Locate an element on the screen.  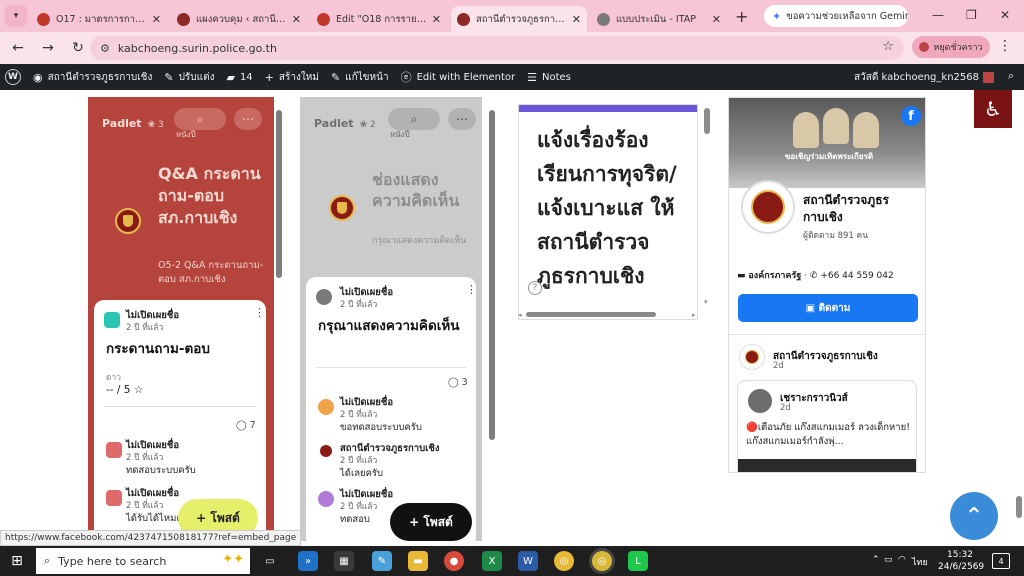
paused-profile-button: หยุดชั่วคราว is located at coordinates (951, 47).